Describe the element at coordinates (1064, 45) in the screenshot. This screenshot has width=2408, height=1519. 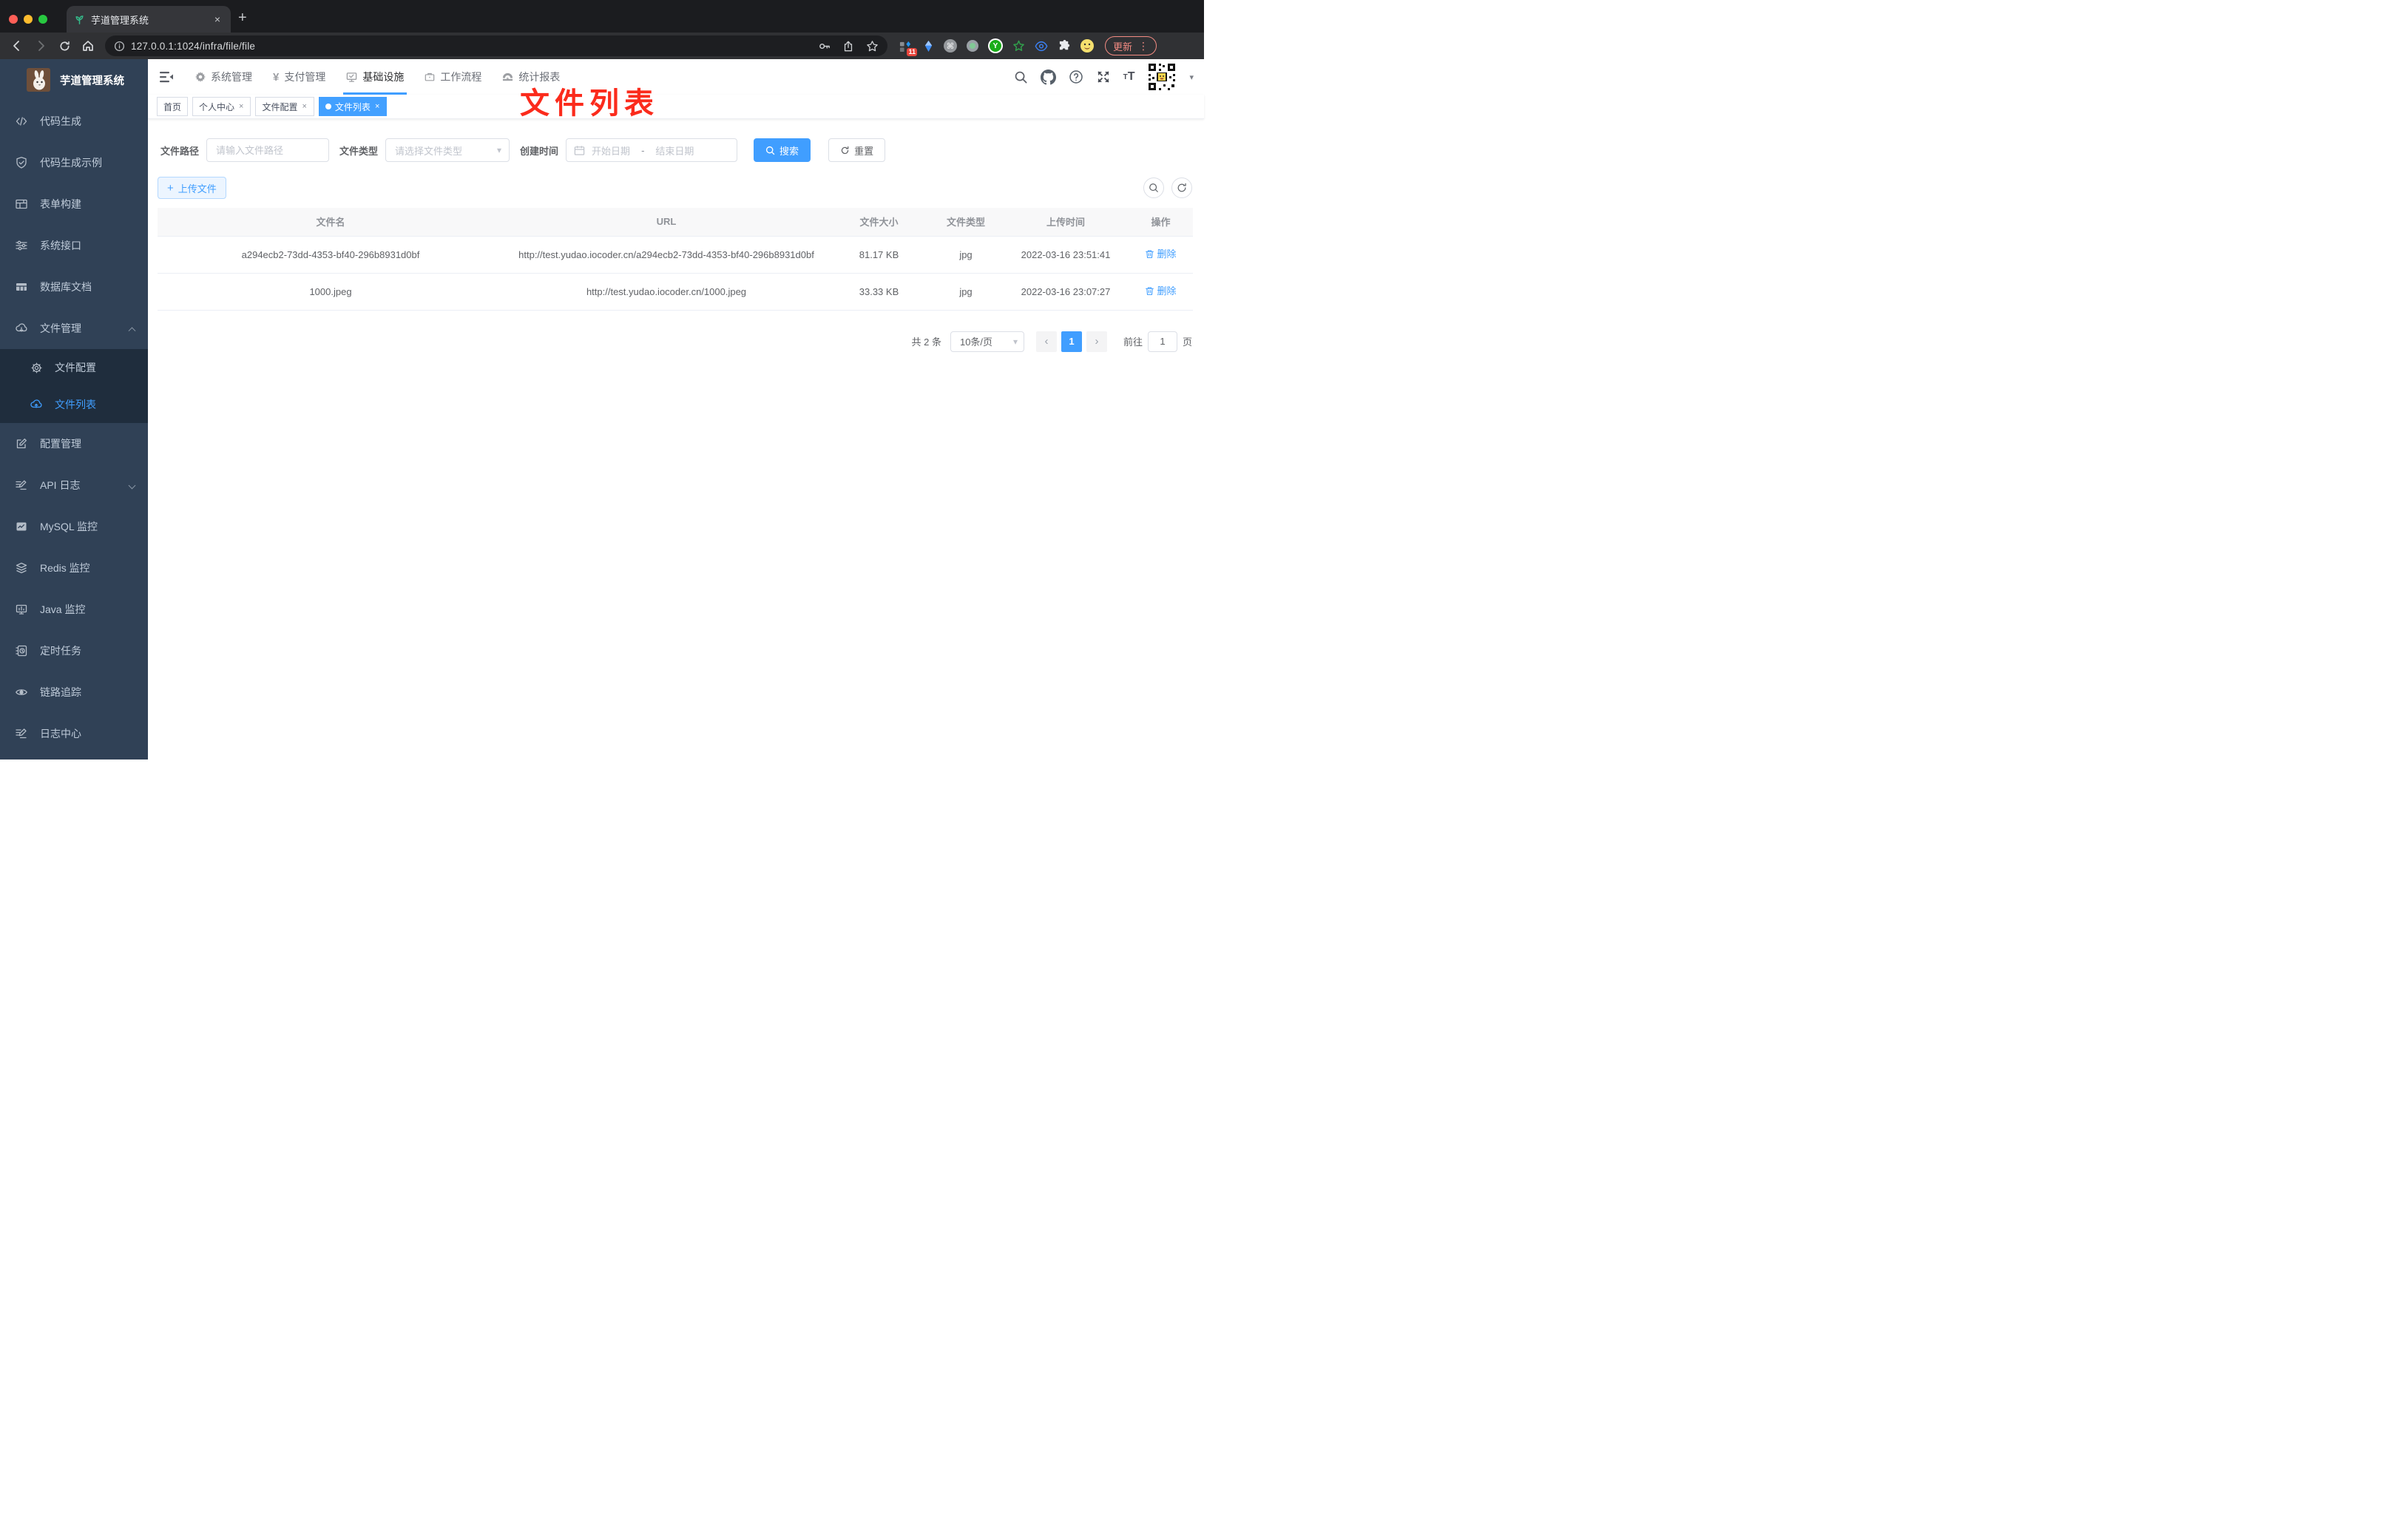
I see `puzzle-icon` at that location.